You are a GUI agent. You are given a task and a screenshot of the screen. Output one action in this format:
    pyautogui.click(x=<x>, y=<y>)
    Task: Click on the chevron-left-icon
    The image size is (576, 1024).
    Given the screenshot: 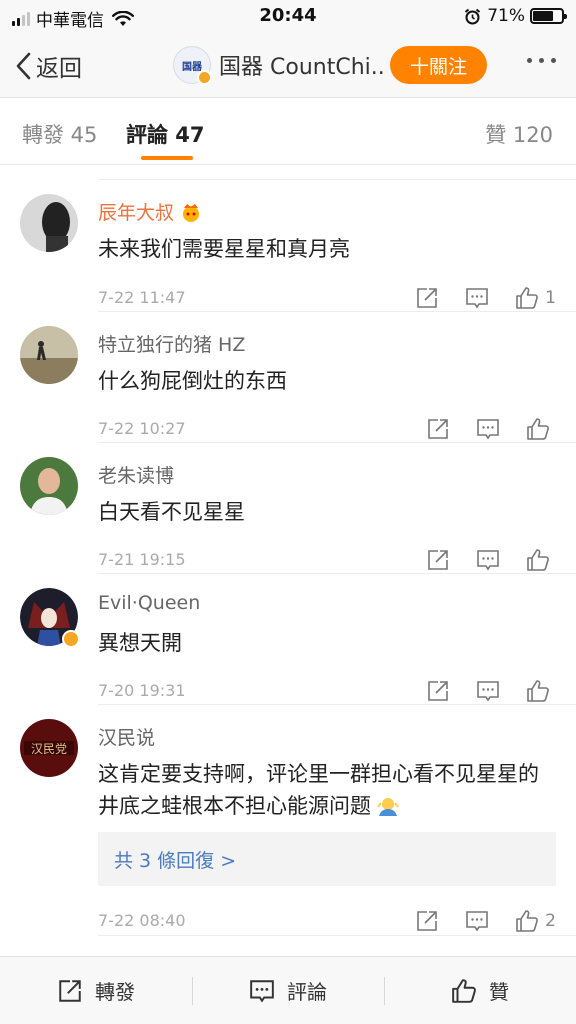 What is the action you would take?
    pyautogui.click(x=23, y=66)
    